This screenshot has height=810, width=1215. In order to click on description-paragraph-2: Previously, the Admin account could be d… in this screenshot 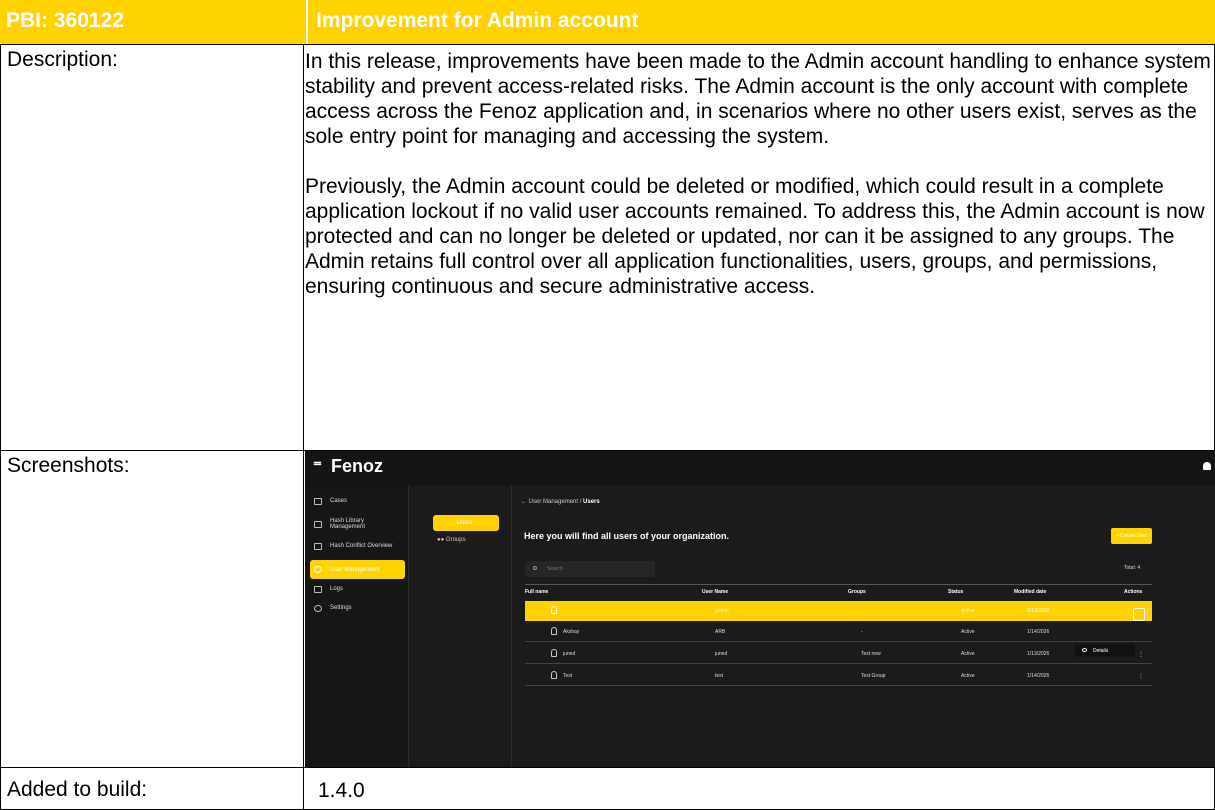, I will do `click(755, 236)`.